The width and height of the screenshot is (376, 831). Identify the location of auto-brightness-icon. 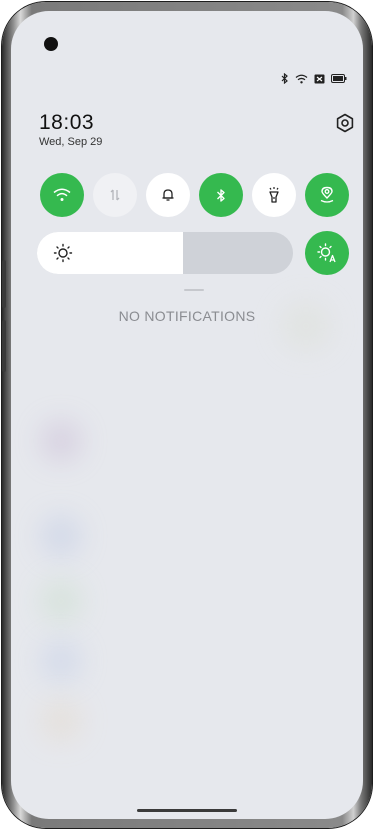
(326, 253).